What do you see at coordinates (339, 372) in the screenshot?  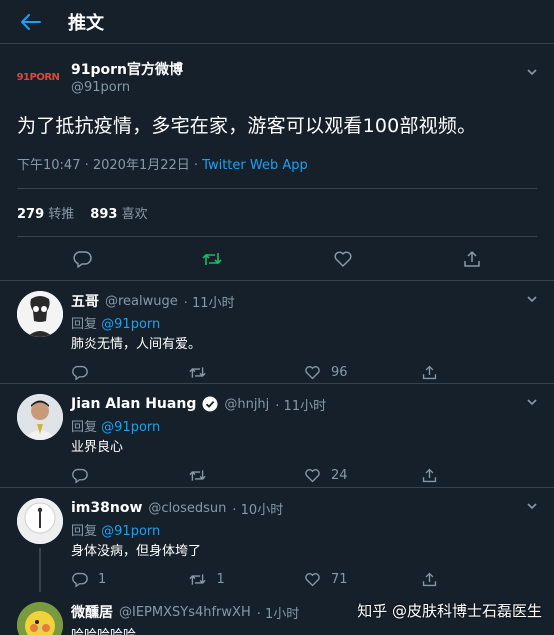 I see `like-count: 96` at bounding box center [339, 372].